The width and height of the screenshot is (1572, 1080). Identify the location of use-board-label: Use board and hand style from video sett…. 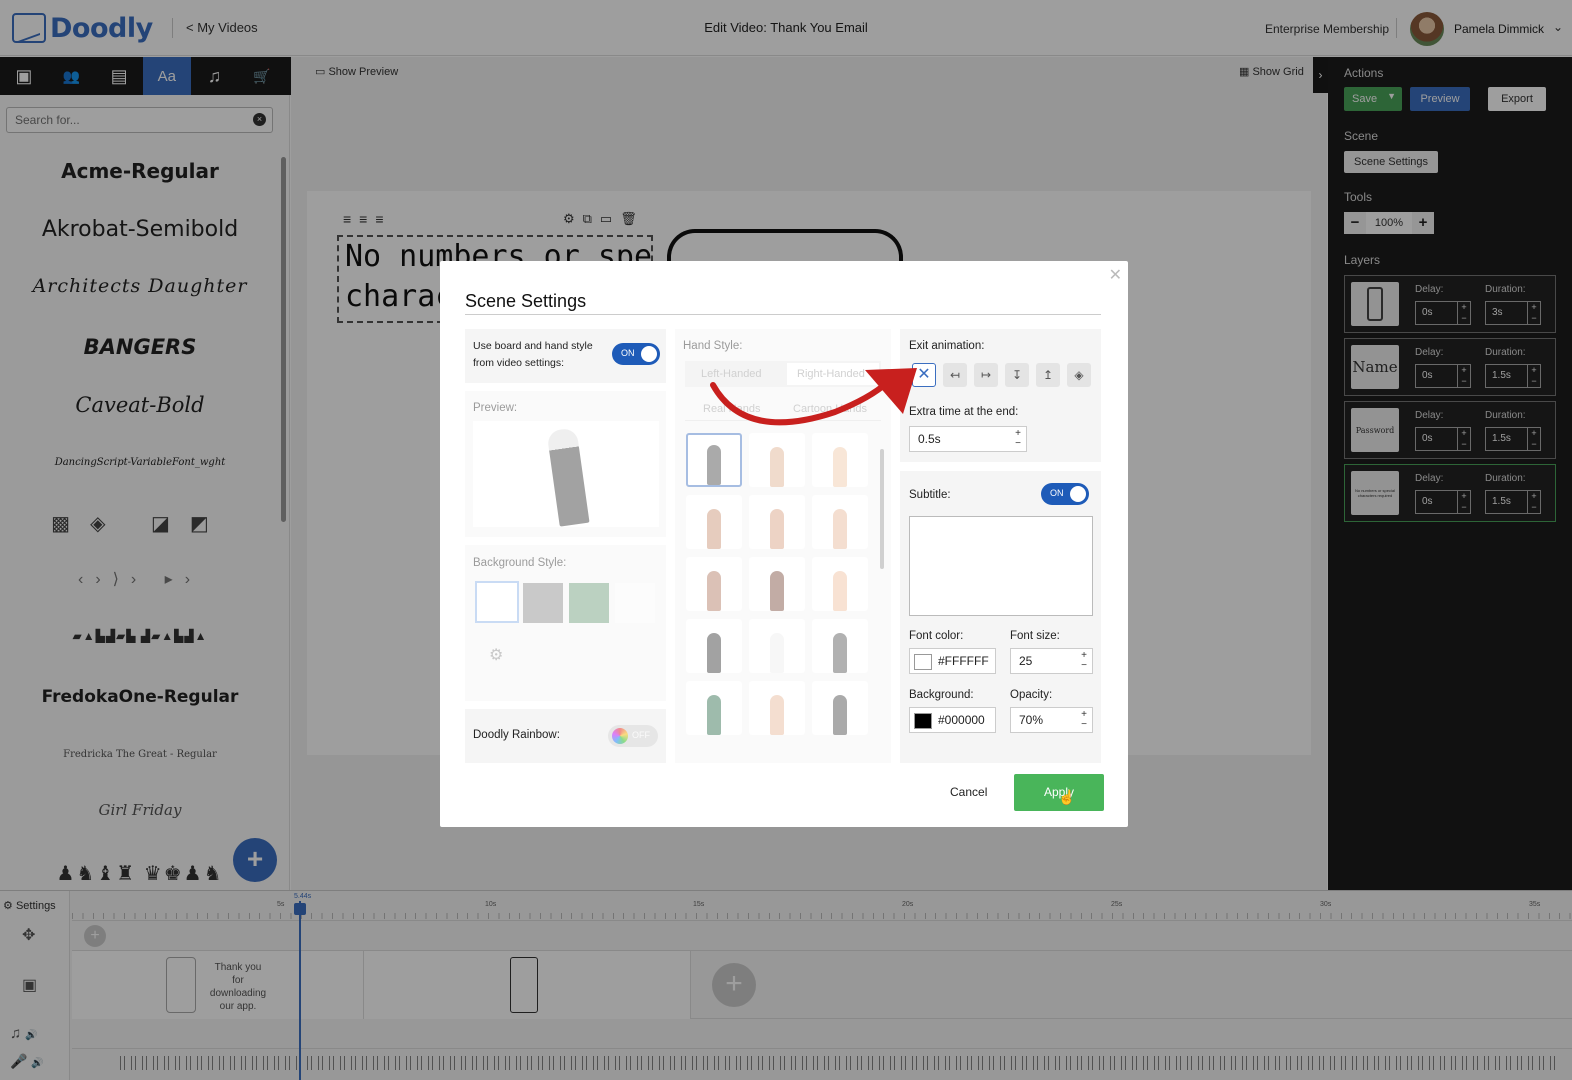
(533, 354).